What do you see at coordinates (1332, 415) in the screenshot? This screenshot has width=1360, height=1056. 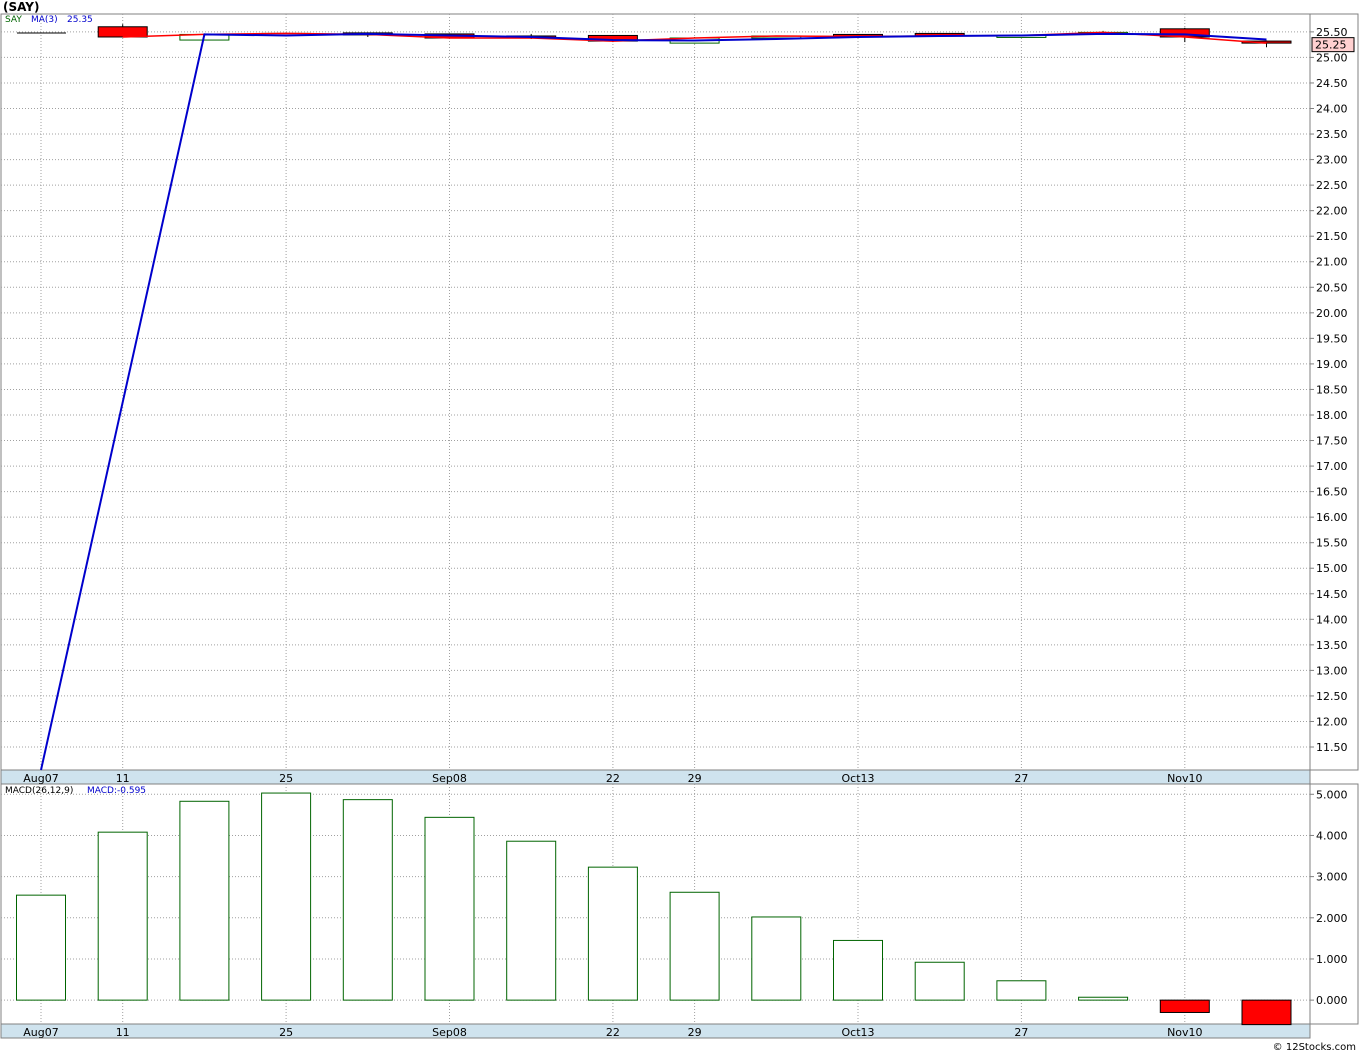 I see `price-y-tick-label: 18.00` at bounding box center [1332, 415].